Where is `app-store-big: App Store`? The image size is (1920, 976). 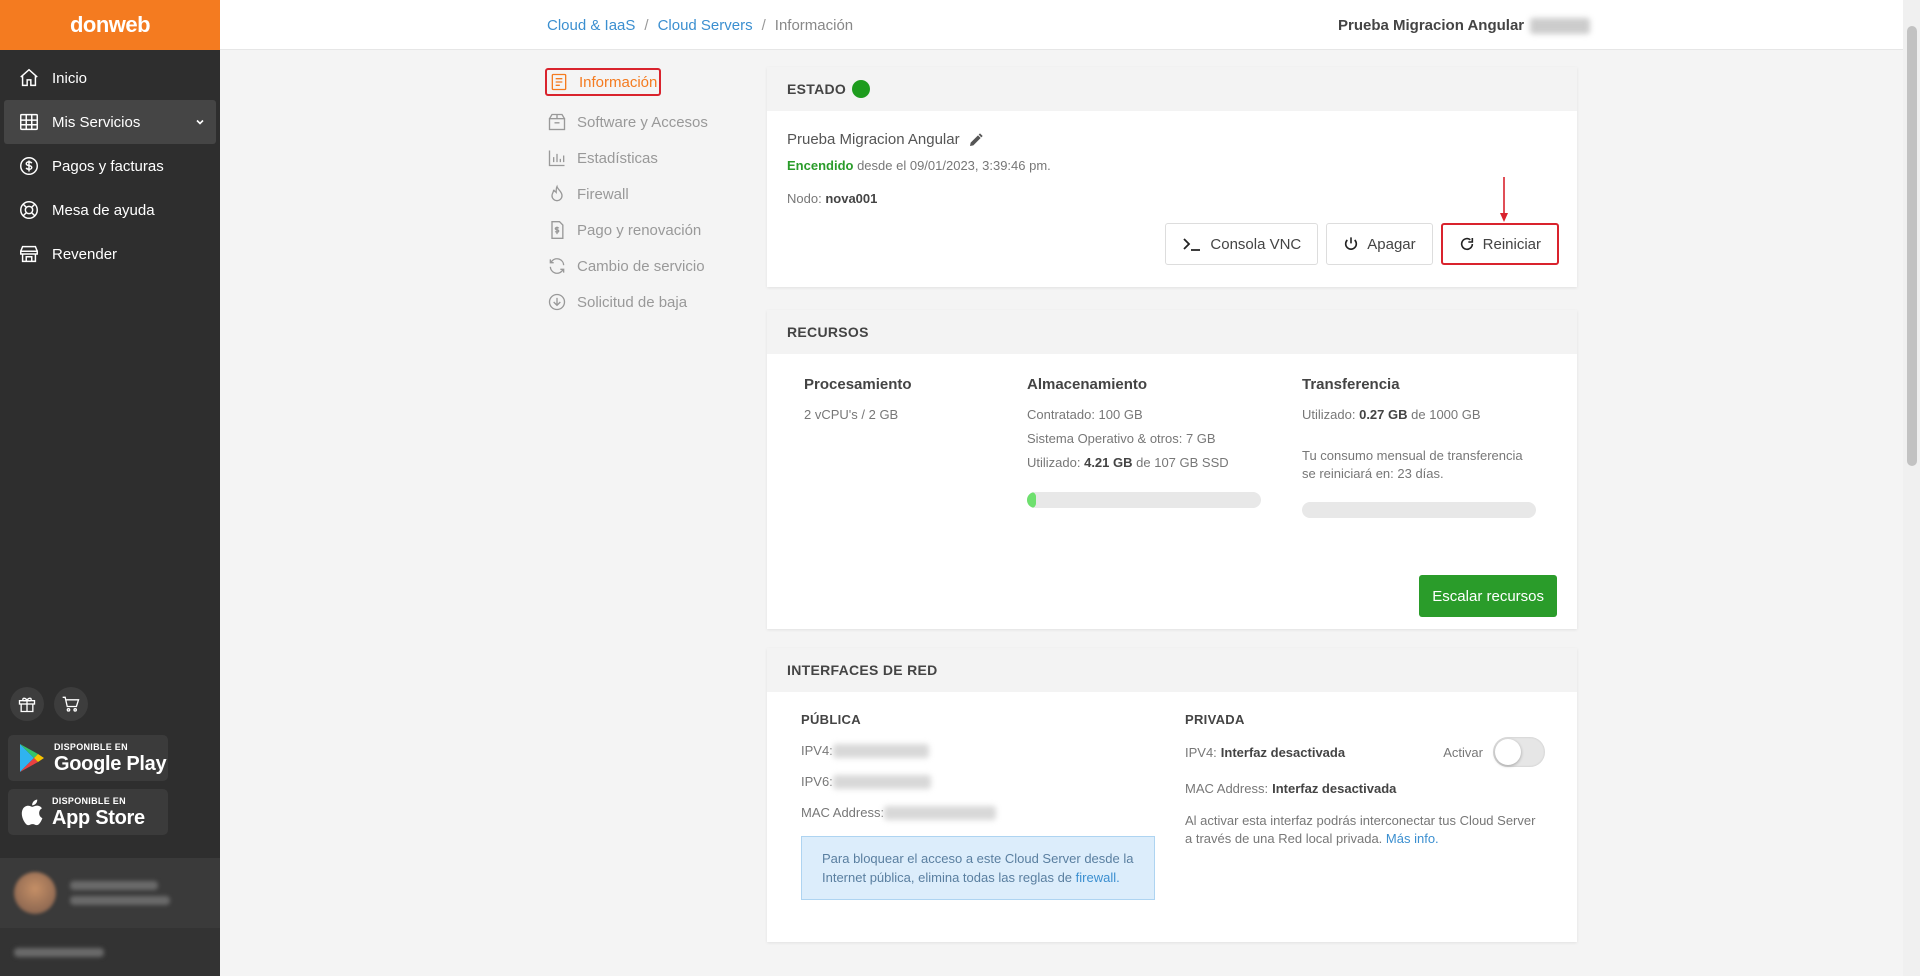 app-store-big: App Store is located at coordinates (98, 817).